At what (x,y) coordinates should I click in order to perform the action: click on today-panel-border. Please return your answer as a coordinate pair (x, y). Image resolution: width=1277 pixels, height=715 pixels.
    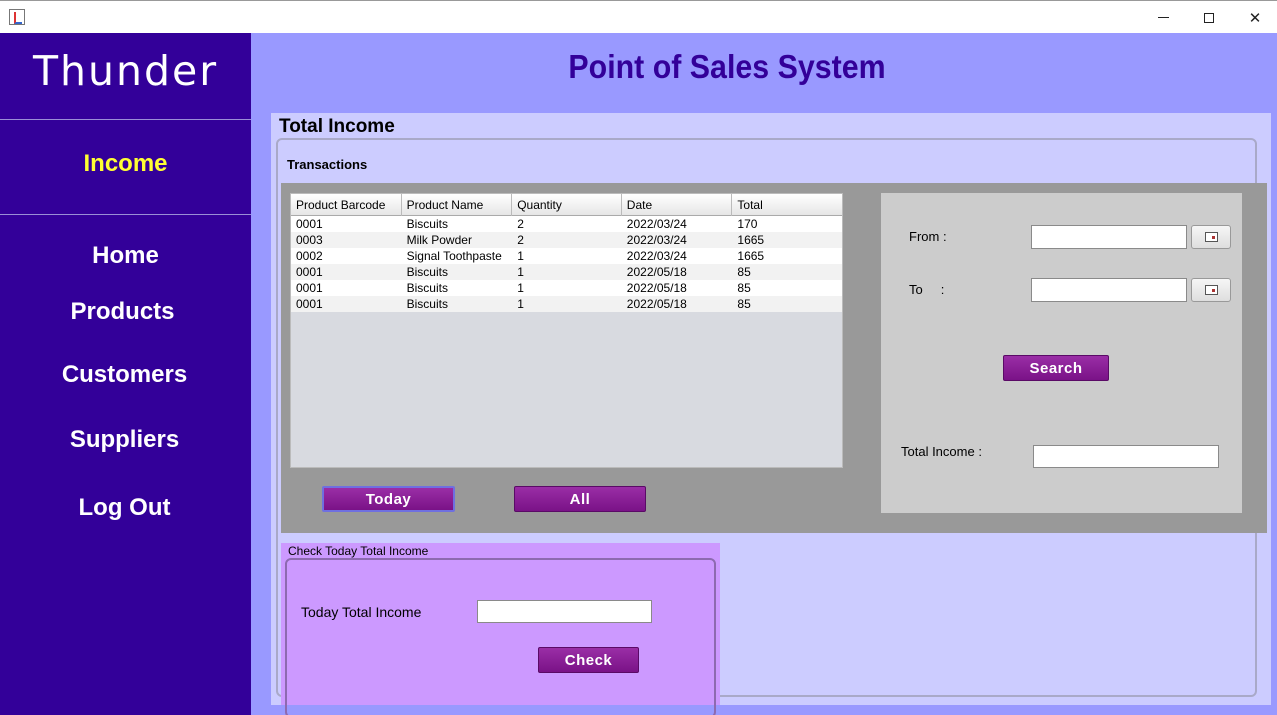
    Looking at the image, I should click on (500, 636).